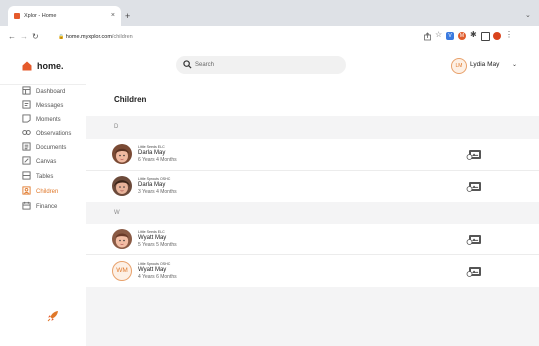 Image resolution: width=539 pixels, height=346 pixels. What do you see at coordinates (12, 37) in the screenshot?
I see `back-icon: ←` at bounding box center [12, 37].